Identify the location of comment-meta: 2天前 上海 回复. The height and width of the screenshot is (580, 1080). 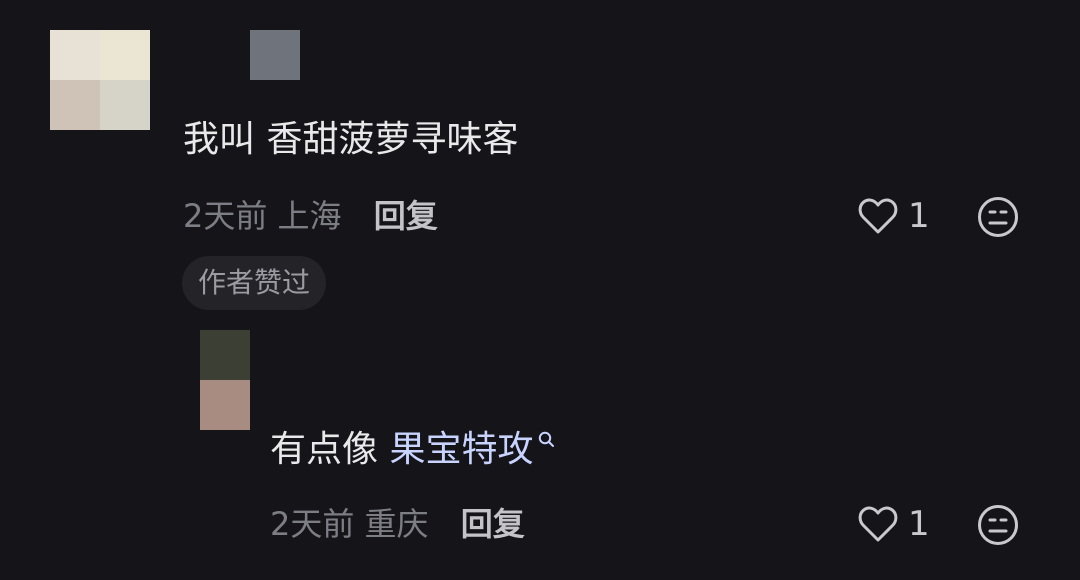
(310, 216).